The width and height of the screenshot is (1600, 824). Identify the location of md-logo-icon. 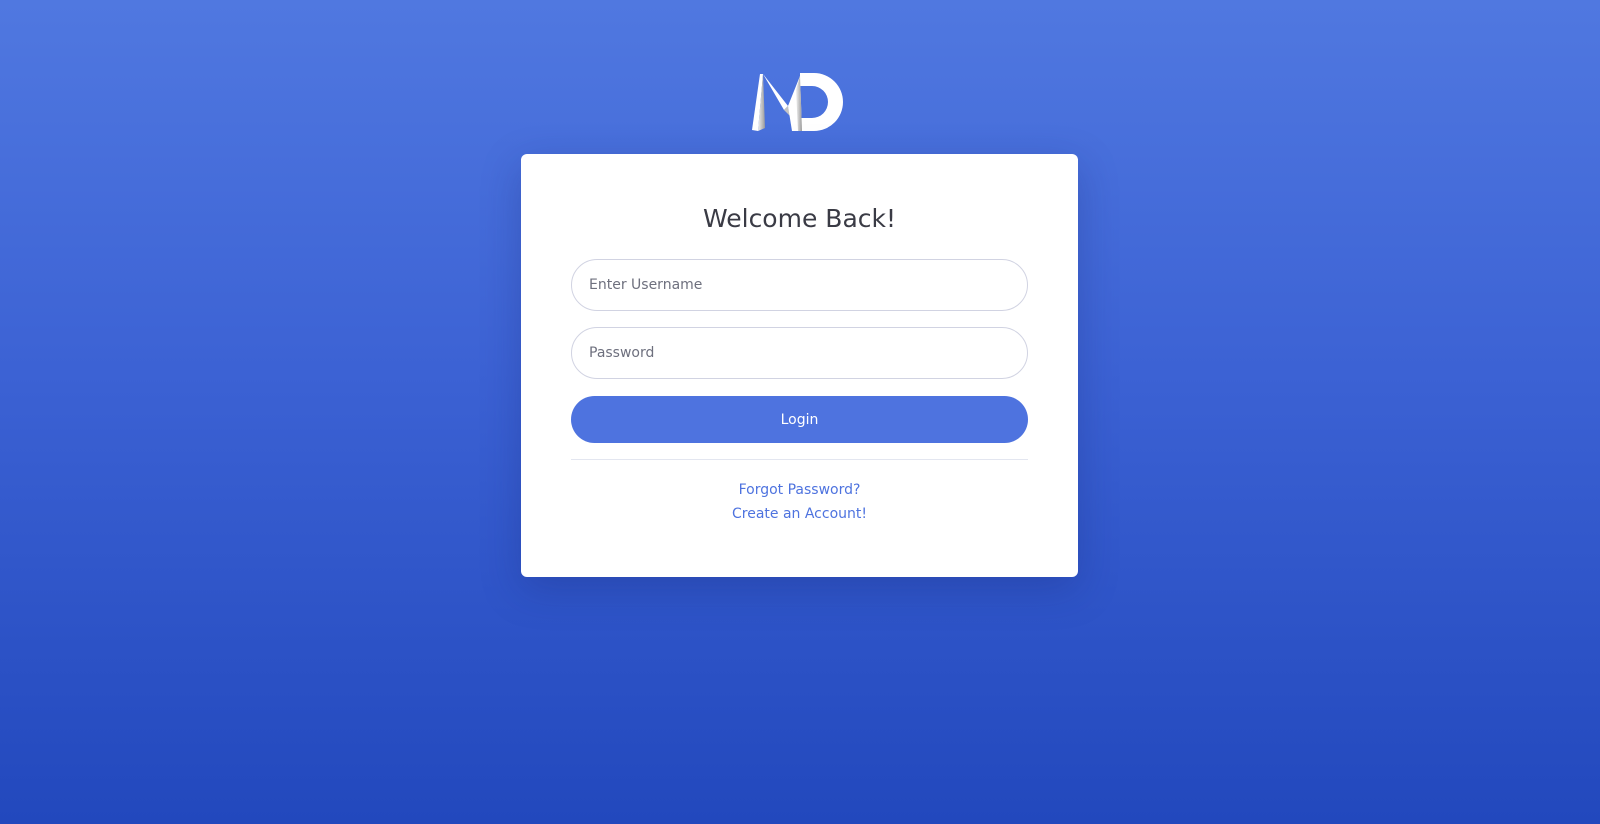
(800, 102).